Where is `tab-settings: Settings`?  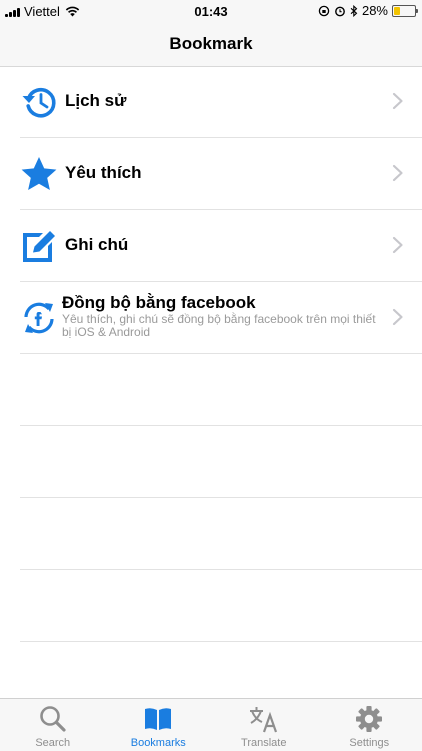
tab-settings: Settings is located at coordinates (369, 725).